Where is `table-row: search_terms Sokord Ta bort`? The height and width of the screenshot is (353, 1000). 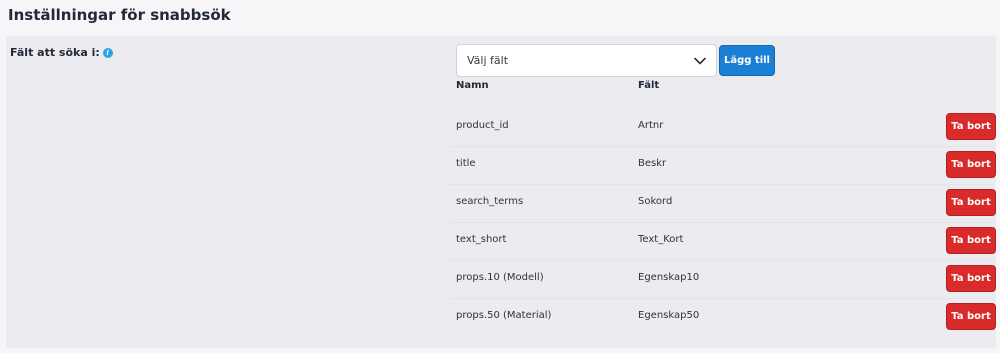
table-row: search_terms Sokord Ta bort is located at coordinates (723, 204).